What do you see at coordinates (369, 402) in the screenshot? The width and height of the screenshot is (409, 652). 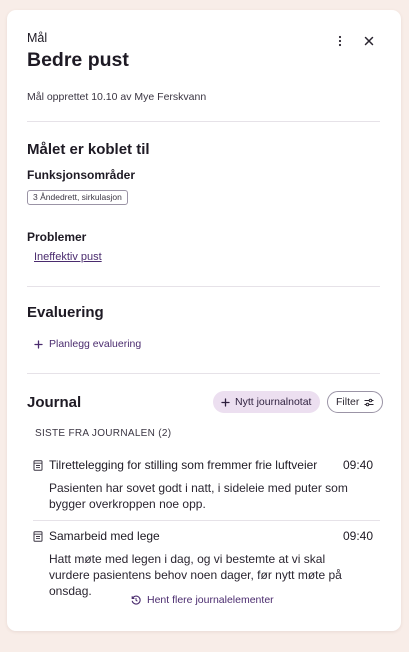 I see `filter-sliders-icon` at bounding box center [369, 402].